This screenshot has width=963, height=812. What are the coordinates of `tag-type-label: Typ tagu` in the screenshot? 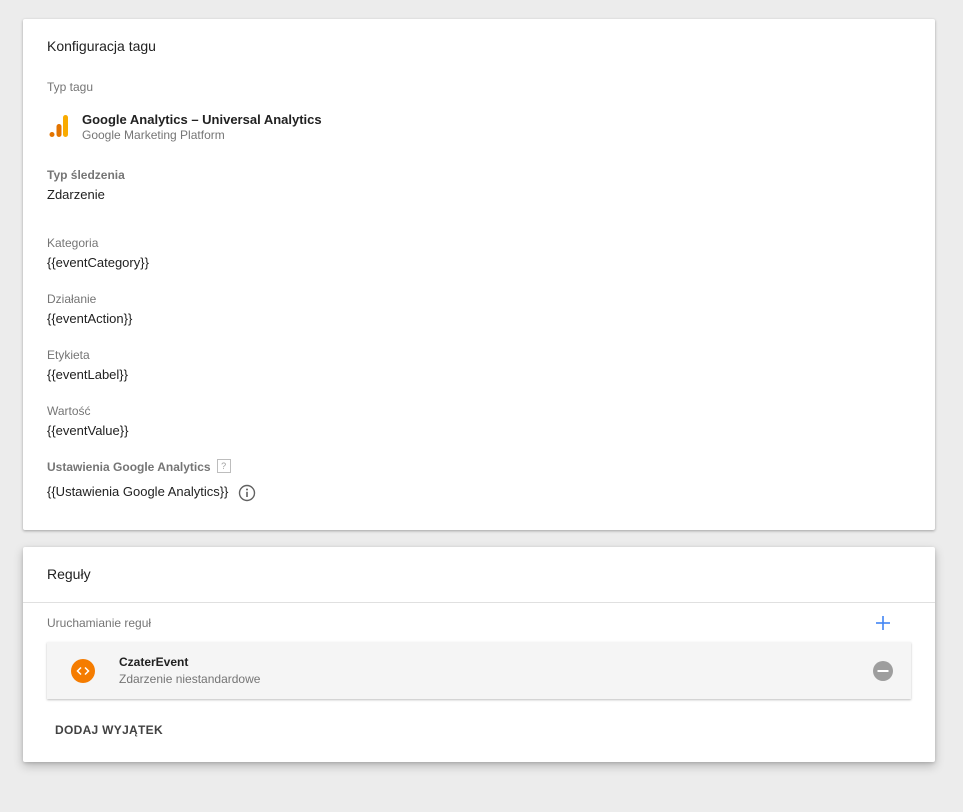 It's located at (70, 87).